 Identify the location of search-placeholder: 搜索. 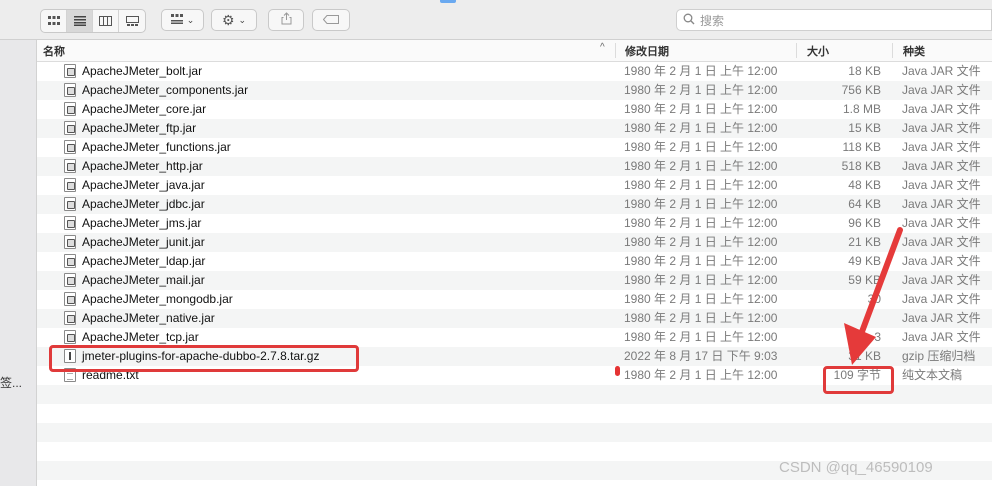
(712, 20).